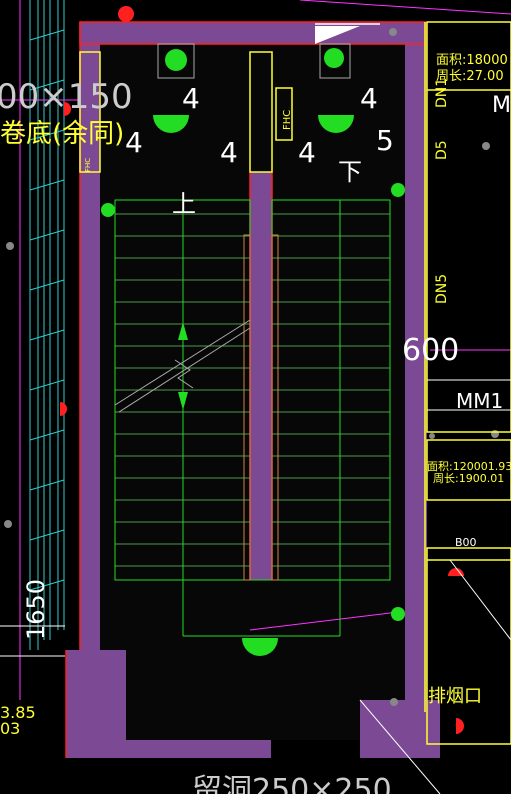 Image resolution: width=511 pixels, height=794 pixels. I want to click on pipe-dn5: DN5, so click(442, 289).